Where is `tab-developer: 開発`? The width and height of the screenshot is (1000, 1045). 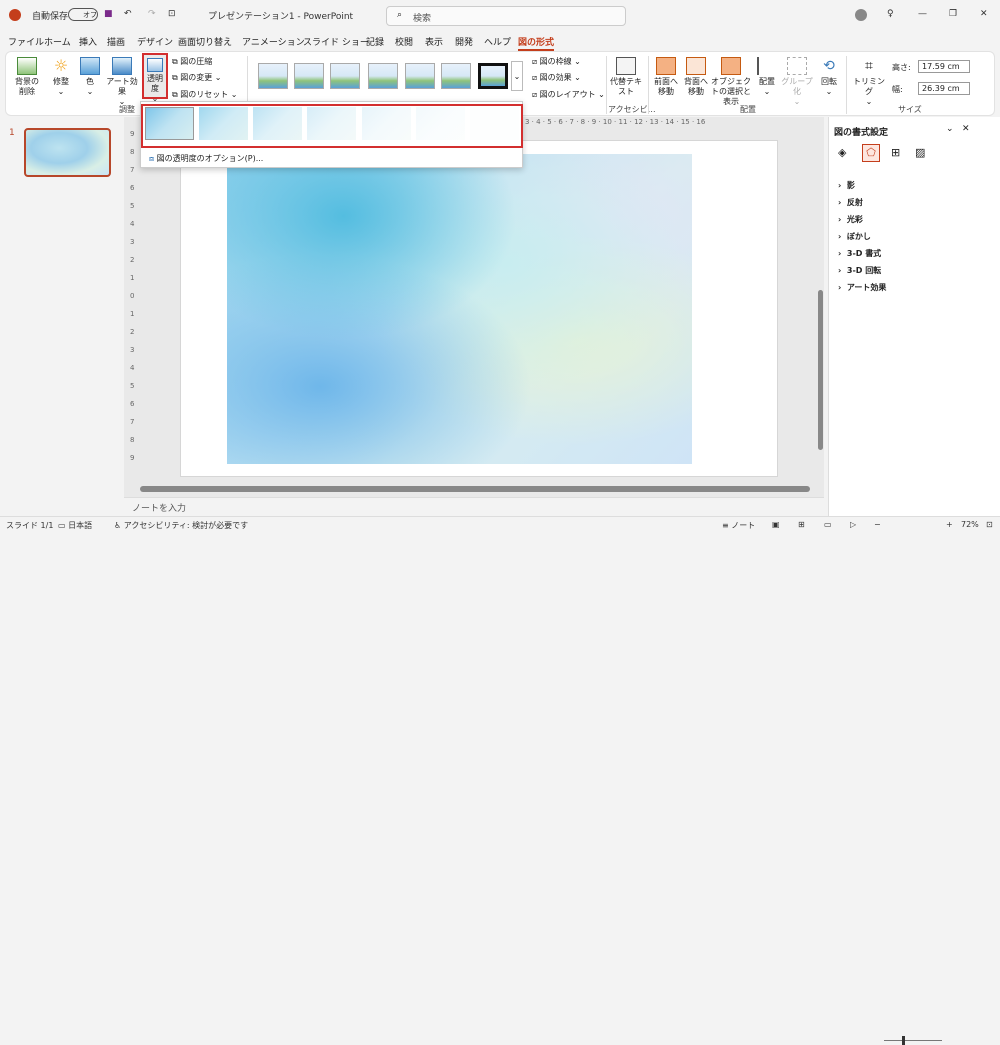 tab-developer: 開発 is located at coordinates (464, 41).